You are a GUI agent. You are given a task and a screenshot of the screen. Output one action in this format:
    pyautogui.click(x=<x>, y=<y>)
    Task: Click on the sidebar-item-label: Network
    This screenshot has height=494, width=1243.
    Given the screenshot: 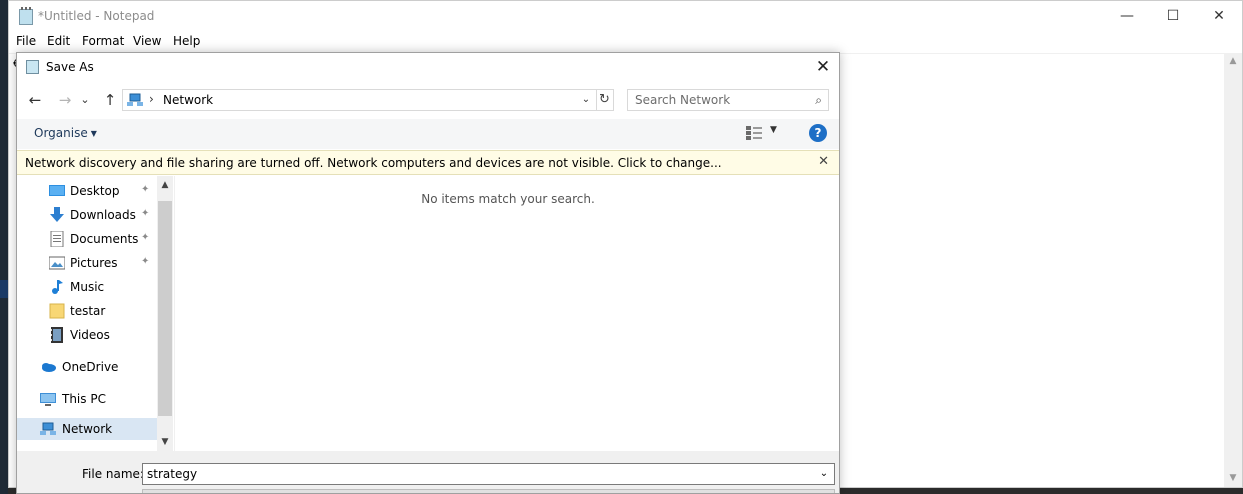 What is the action you would take?
    pyautogui.click(x=87, y=429)
    